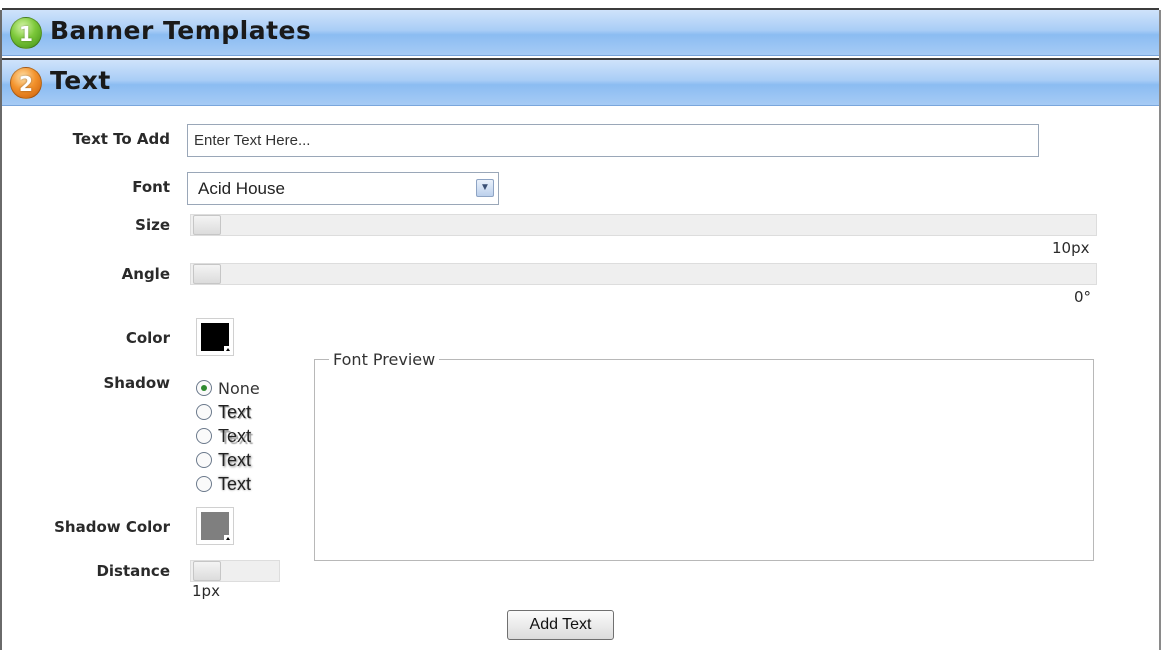 The image size is (1161, 650). I want to click on font-select: Acid House ▼, so click(343, 188).